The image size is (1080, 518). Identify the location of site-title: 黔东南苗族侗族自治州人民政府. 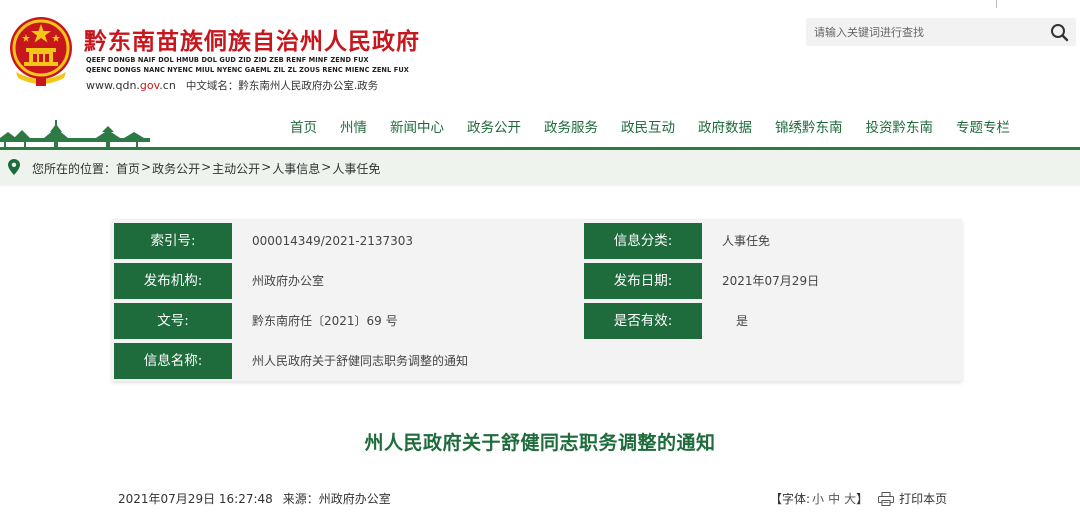
(252, 41).